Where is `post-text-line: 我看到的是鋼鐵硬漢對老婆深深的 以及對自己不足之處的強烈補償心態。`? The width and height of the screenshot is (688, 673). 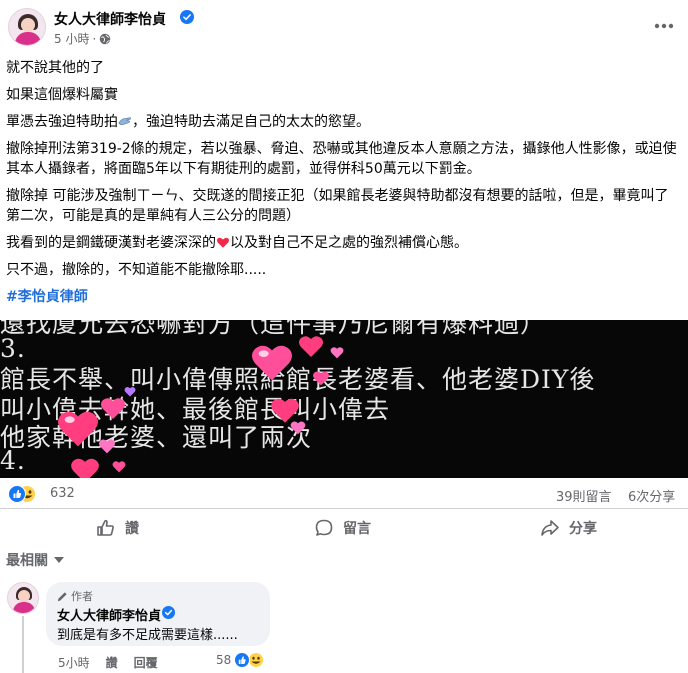 post-text-line: 我看到的是鋼鐵硬漢對老婆深深的 以及對自己不足之處的強烈補償心態。 is located at coordinates (344, 243).